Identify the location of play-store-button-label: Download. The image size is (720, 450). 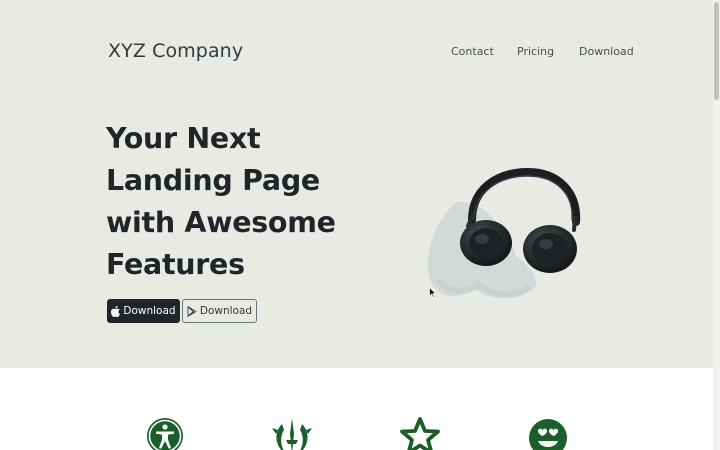
(226, 311).